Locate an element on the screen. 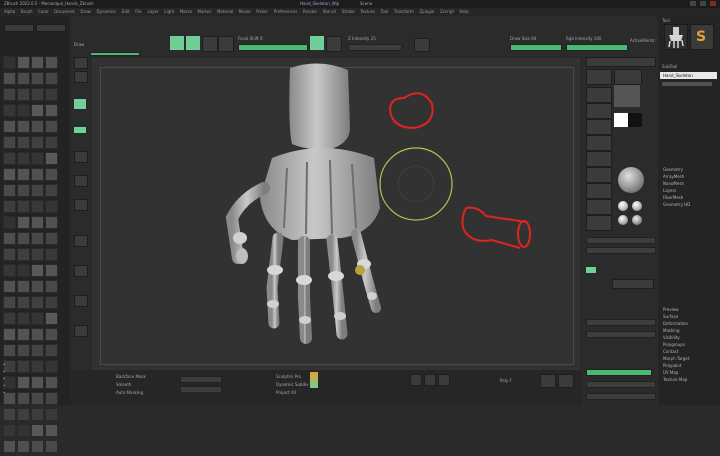 This screenshot has width=720, height=456. minimize-icon is located at coordinates (693, 3).